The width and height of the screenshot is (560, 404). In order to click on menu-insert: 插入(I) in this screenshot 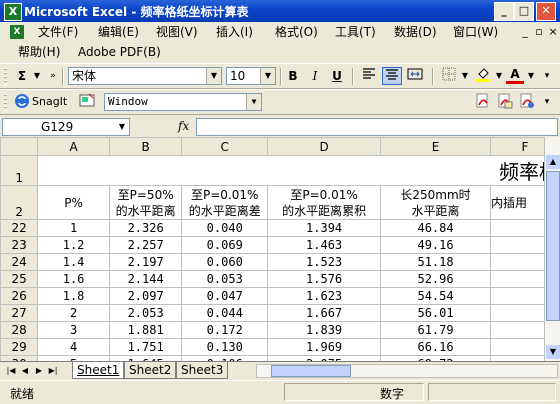, I will do `click(234, 32)`.